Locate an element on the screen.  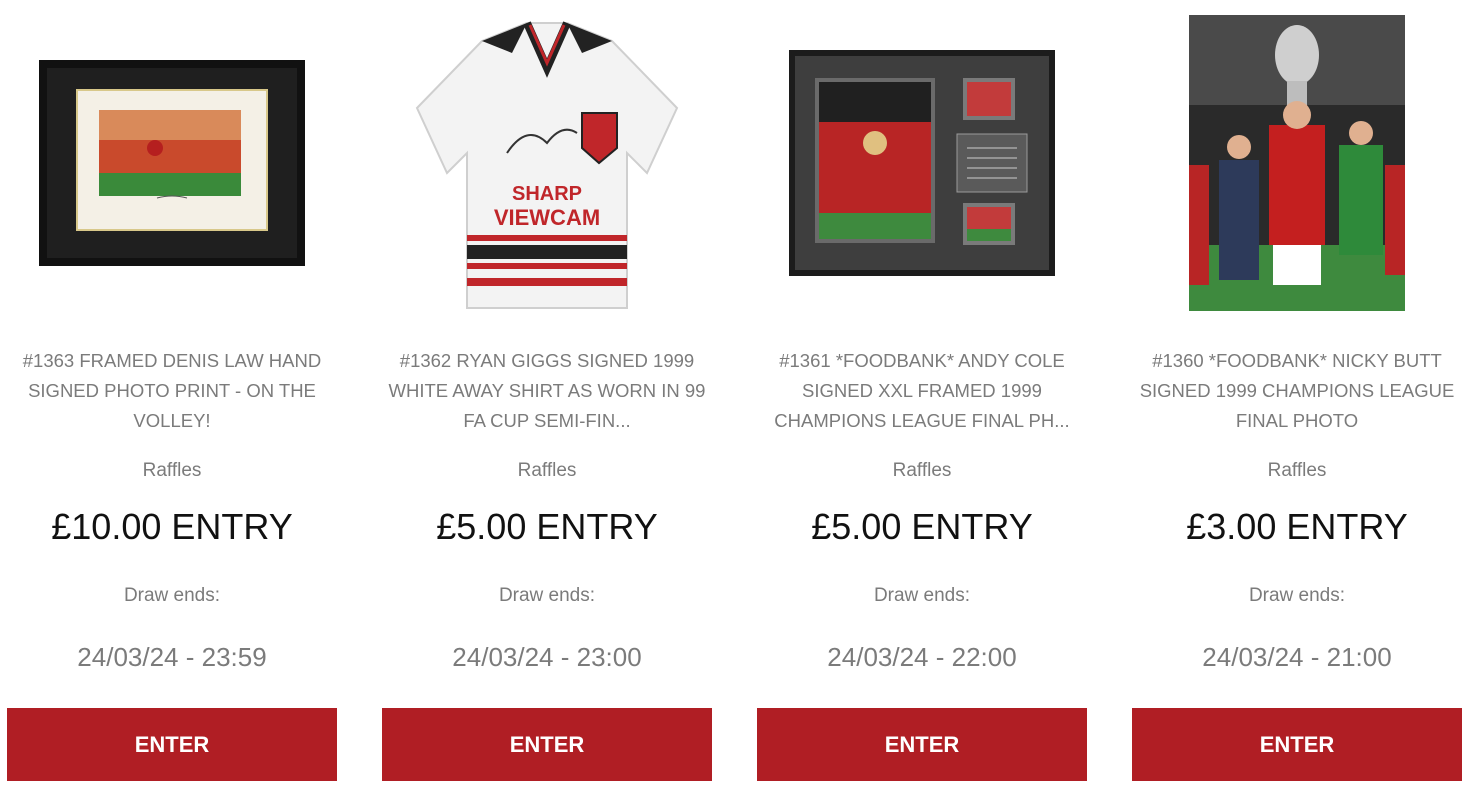
draw-date: 24/03/24 - 21:00 is located at coordinates (1297, 657).